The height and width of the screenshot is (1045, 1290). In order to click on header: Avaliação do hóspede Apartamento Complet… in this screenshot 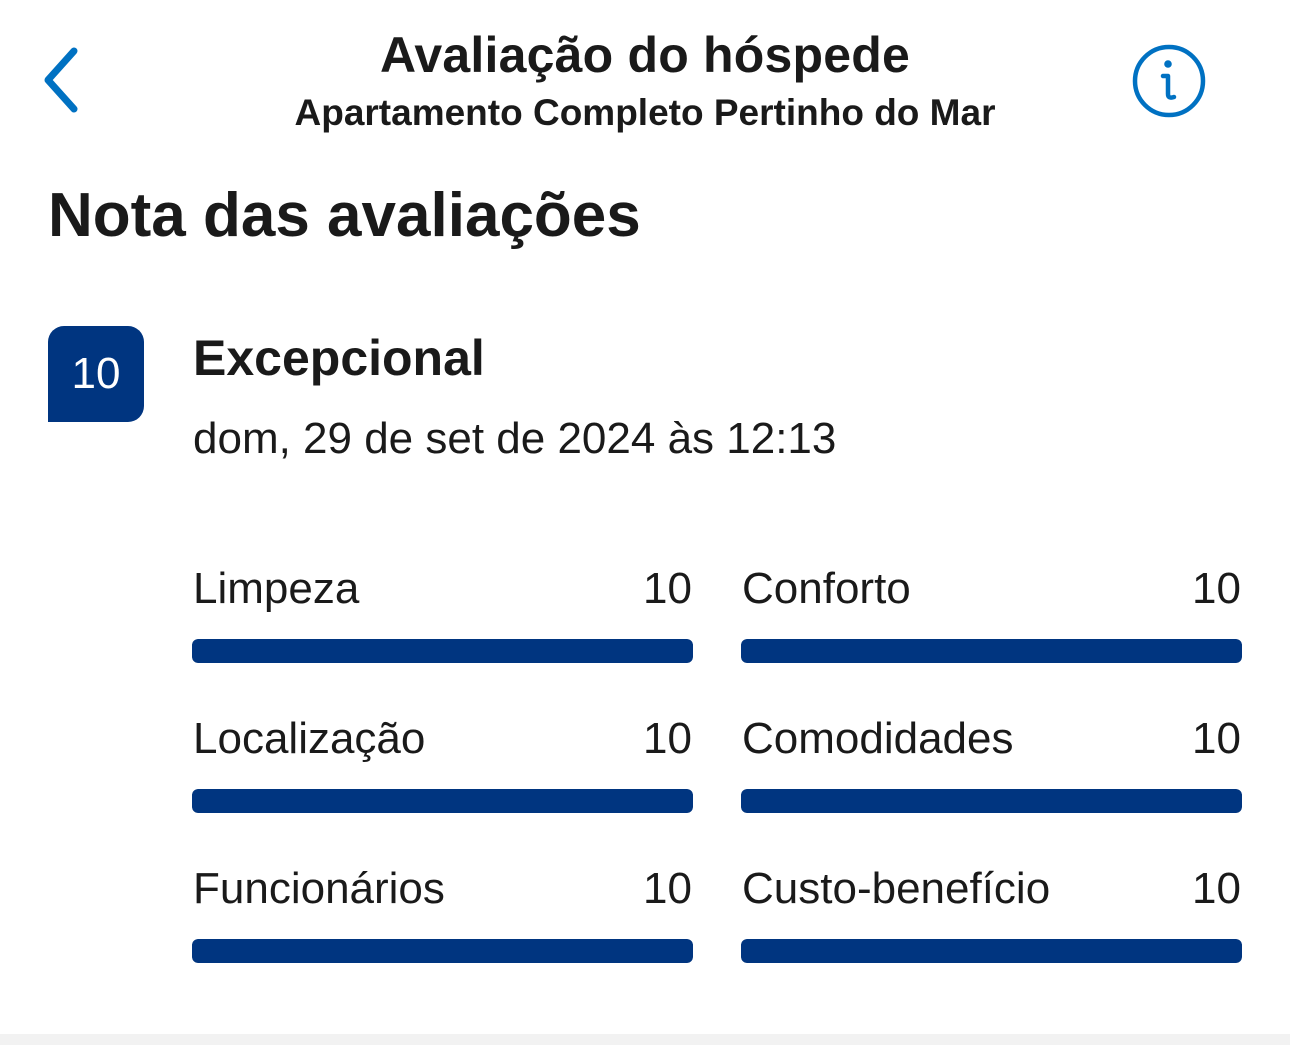, I will do `click(645, 75)`.